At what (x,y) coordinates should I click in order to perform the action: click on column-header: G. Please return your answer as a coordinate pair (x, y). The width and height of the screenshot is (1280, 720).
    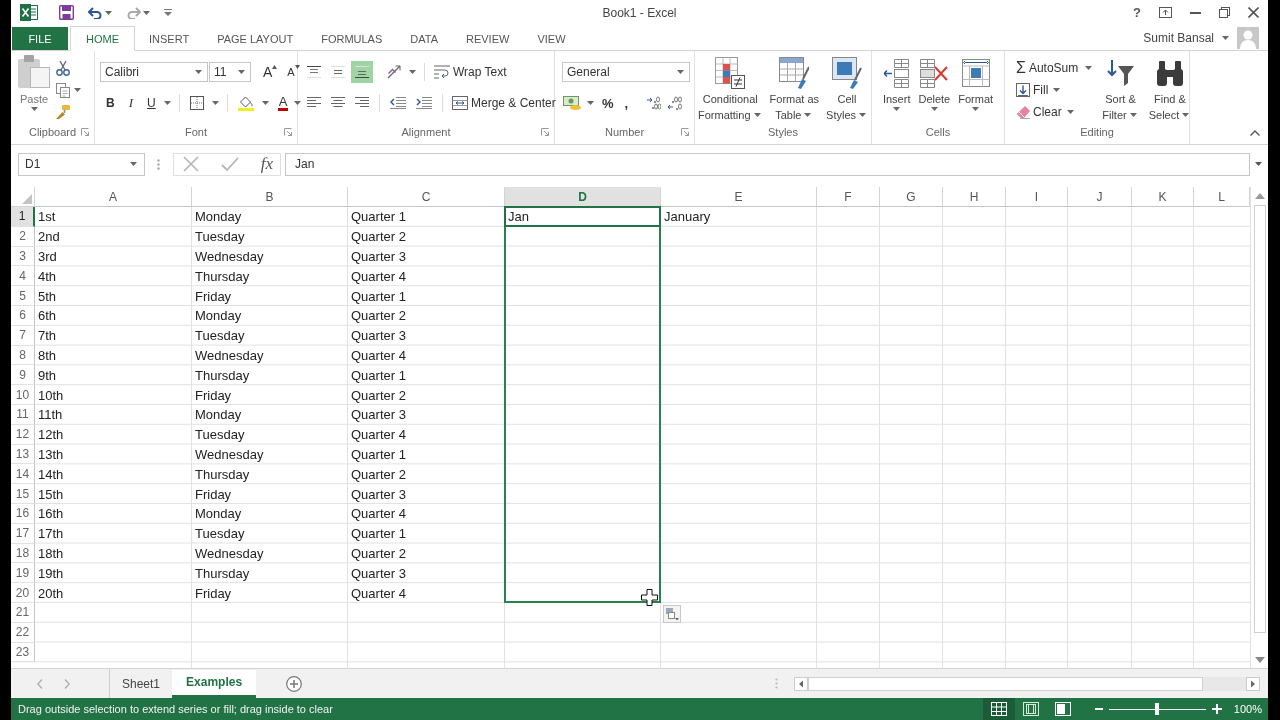
    Looking at the image, I should click on (911, 197).